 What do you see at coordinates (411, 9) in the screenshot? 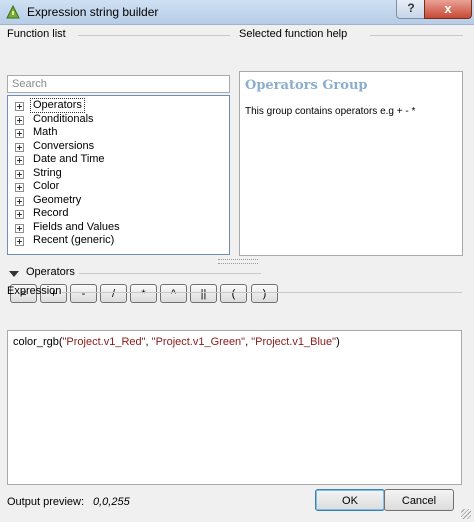
I see `help-icon: ?` at bounding box center [411, 9].